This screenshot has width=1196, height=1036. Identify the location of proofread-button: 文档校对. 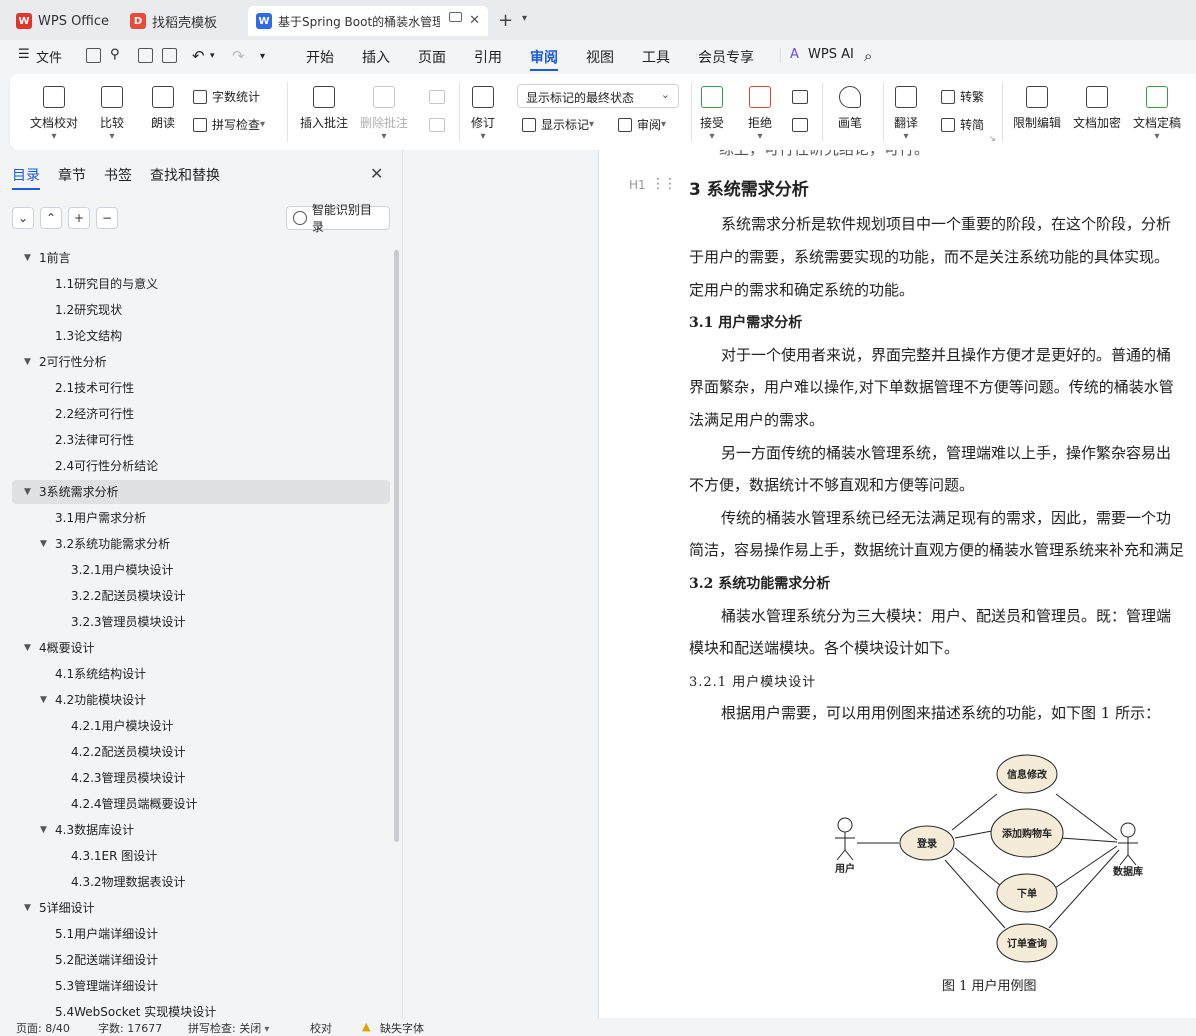
(54, 114).